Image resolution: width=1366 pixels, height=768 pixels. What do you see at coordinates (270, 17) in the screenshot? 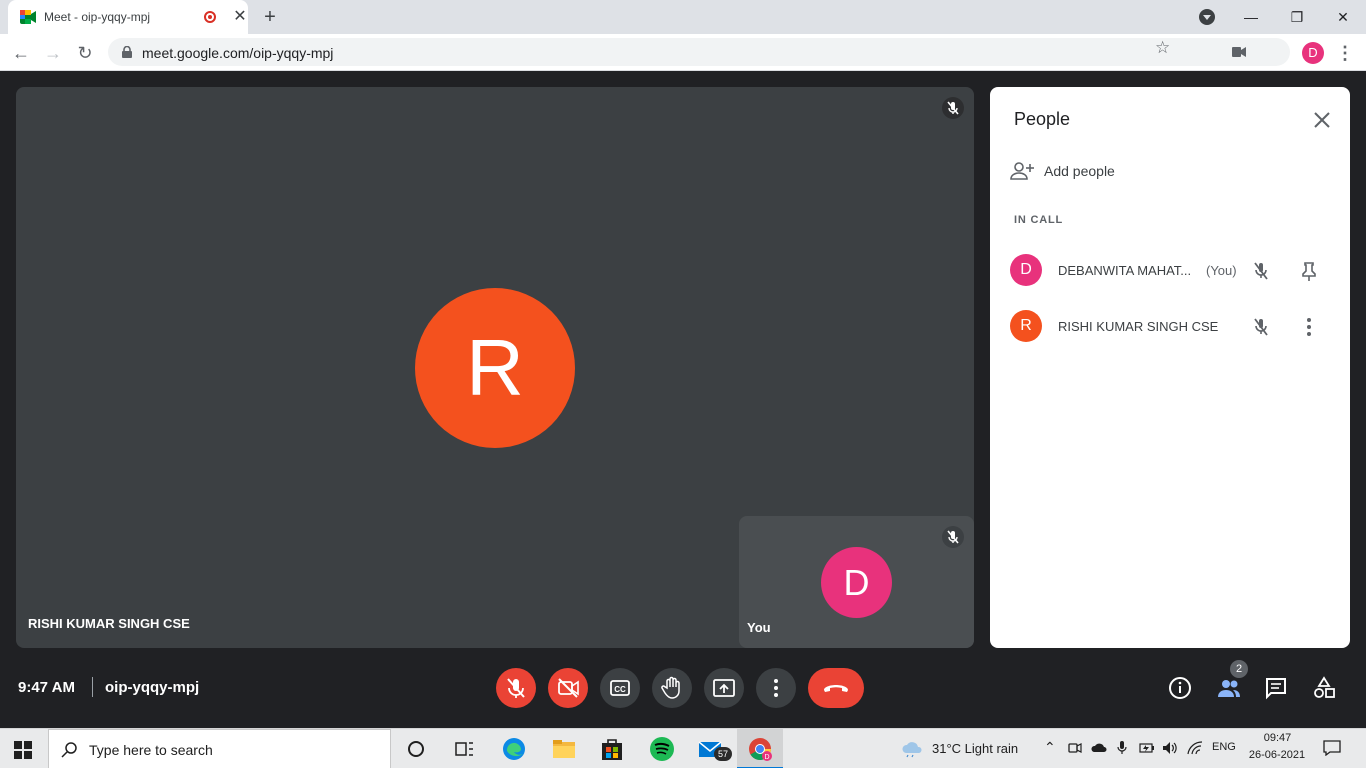
I see `new-tab-button: +` at bounding box center [270, 17].